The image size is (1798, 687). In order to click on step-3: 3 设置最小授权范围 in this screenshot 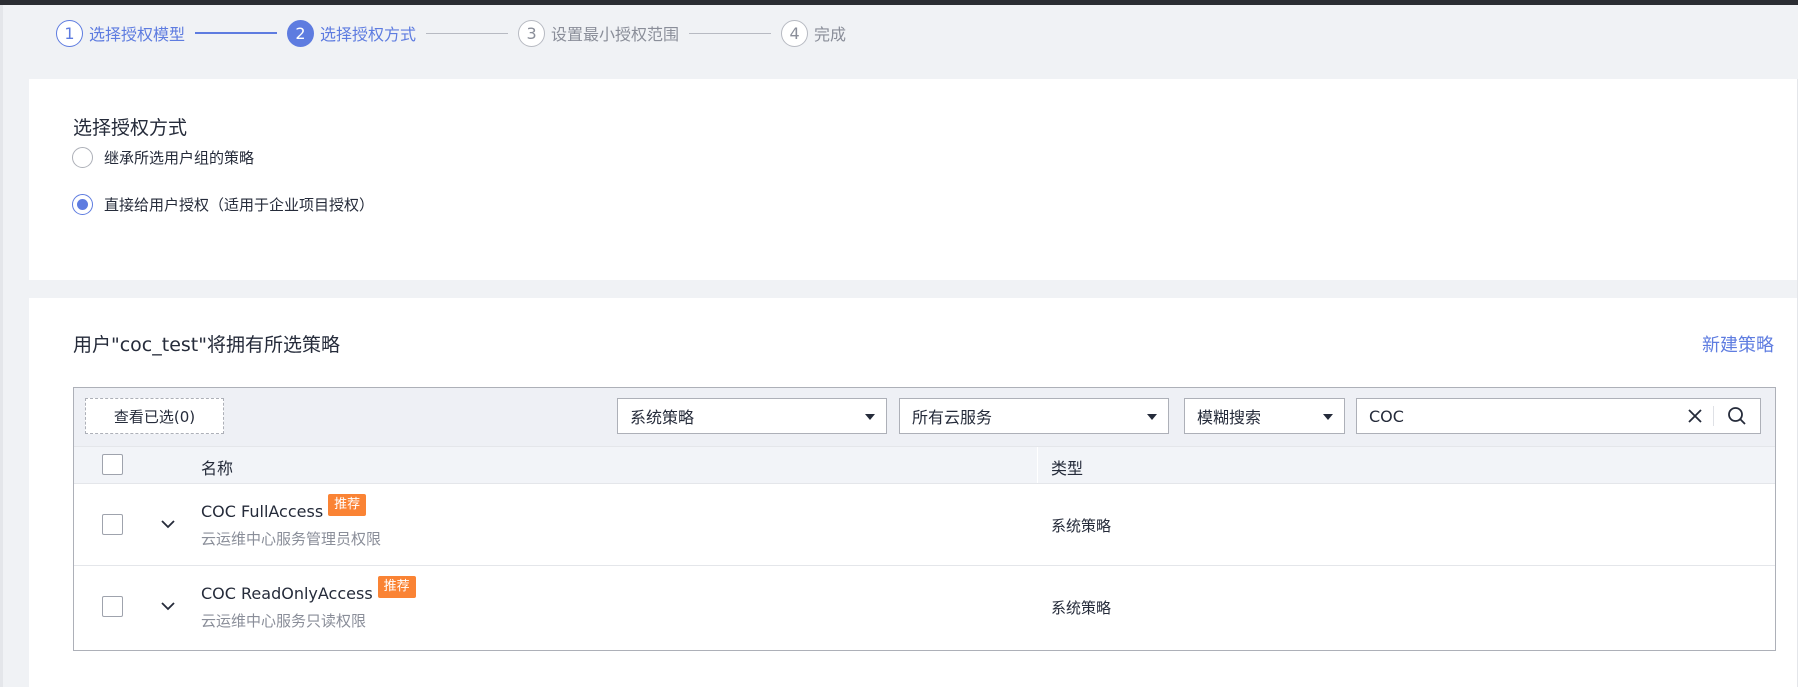, I will do `click(599, 33)`.